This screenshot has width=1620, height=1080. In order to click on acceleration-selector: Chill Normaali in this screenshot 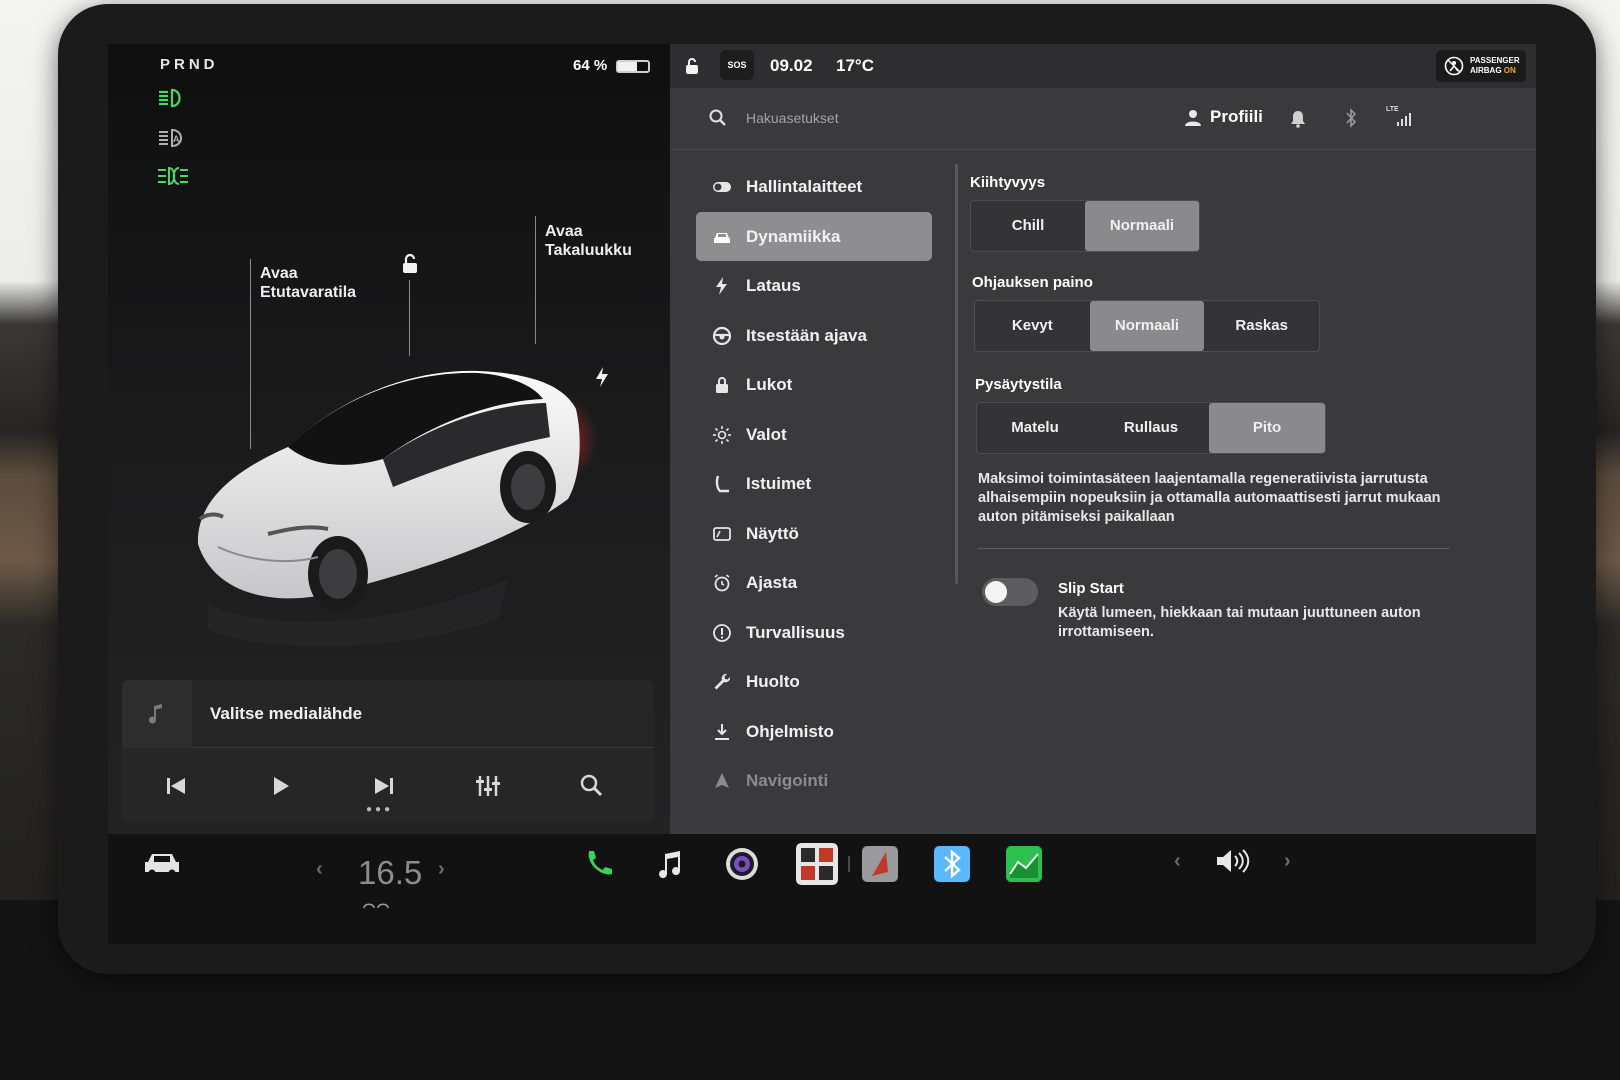, I will do `click(1085, 226)`.